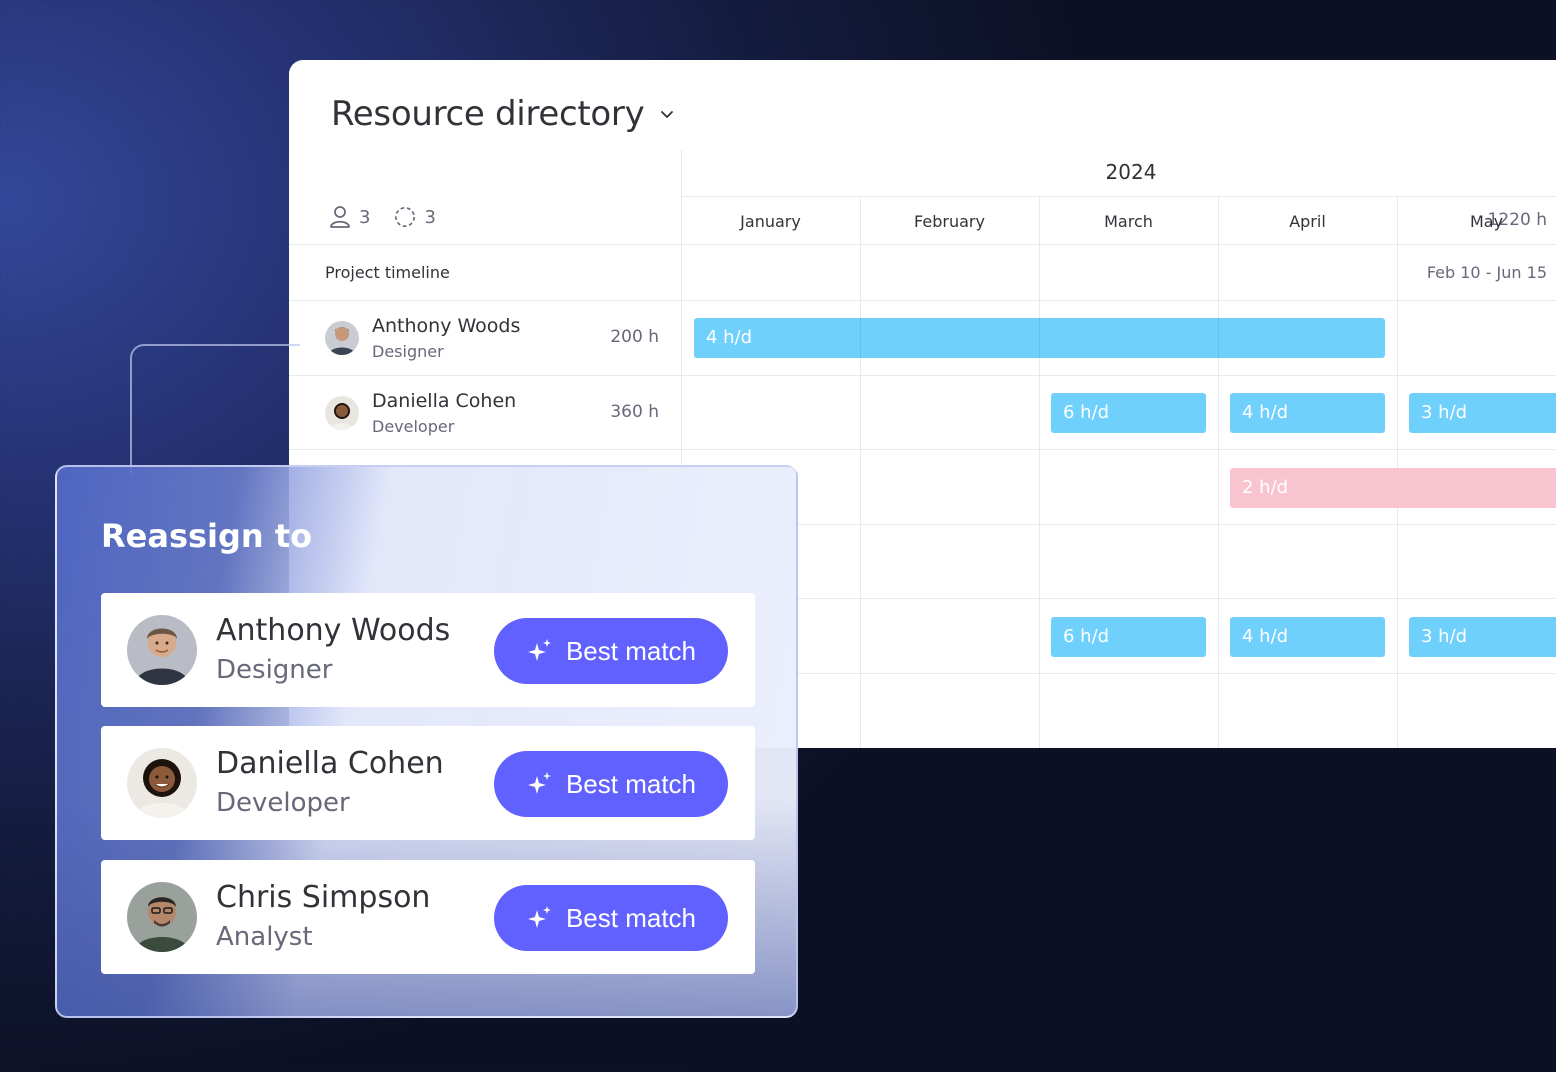 This screenshot has height=1072, width=1556. I want to click on people-count: 3, so click(349, 217).